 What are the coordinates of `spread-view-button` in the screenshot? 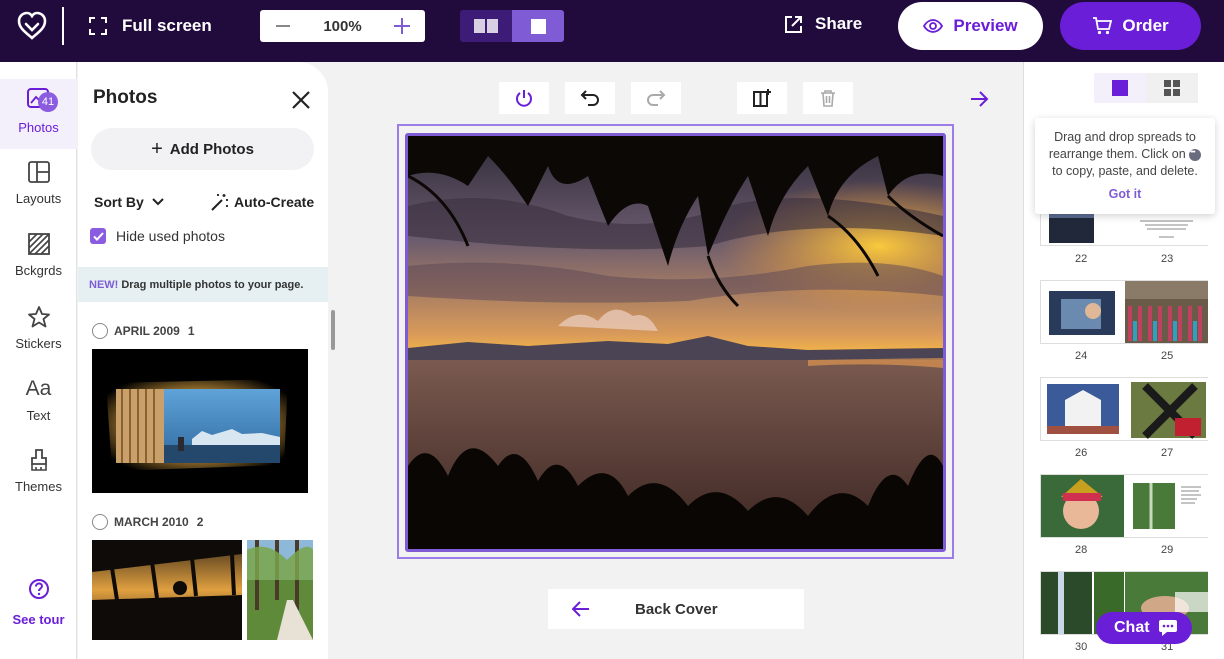 It's located at (486, 26).